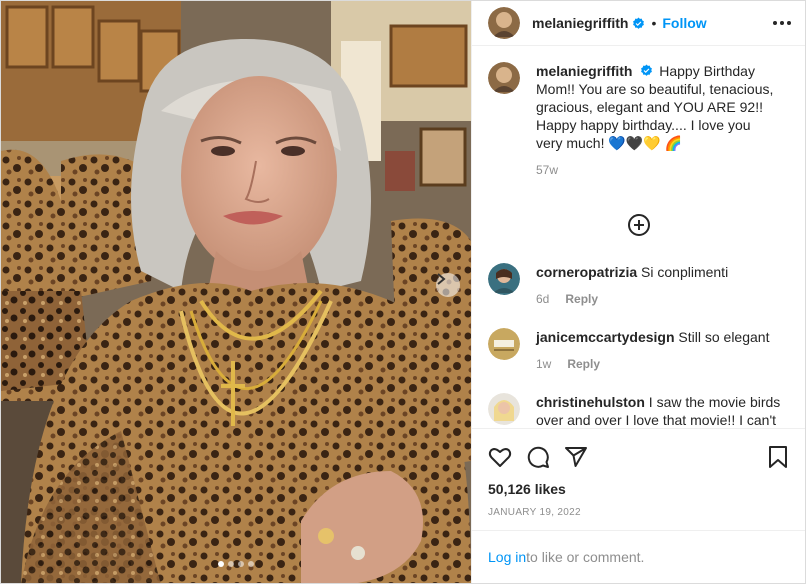 The width and height of the screenshot is (812, 586). What do you see at coordinates (576, 457) in the screenshot?
I see `share-icon` at bounding box center [576, 457].